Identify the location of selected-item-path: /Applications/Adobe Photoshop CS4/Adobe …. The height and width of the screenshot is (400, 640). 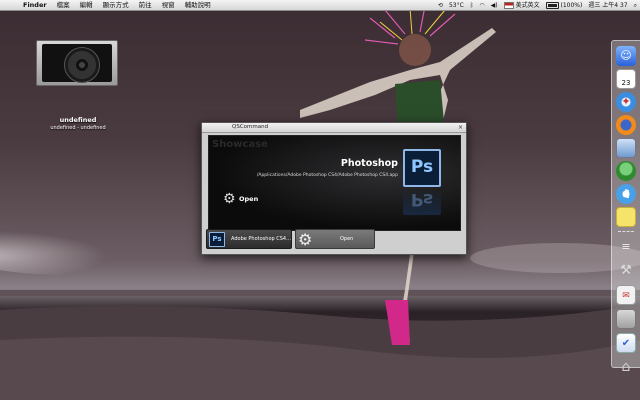
(327, 175).